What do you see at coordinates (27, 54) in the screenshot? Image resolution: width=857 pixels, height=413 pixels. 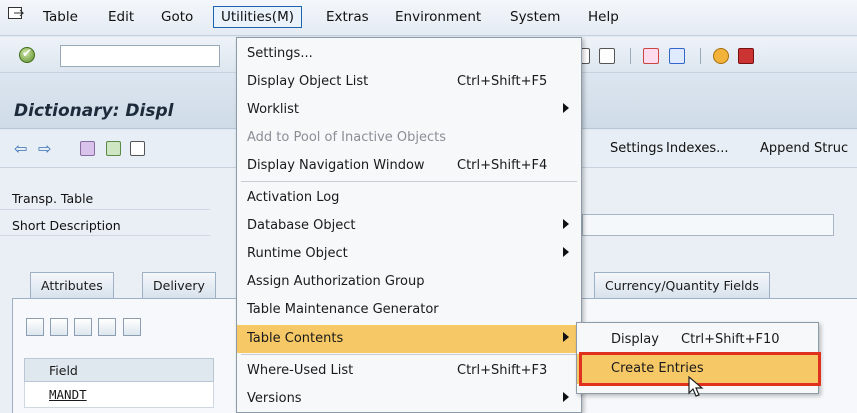 I see `enter-check-icon` at bounding box center [27, 54].